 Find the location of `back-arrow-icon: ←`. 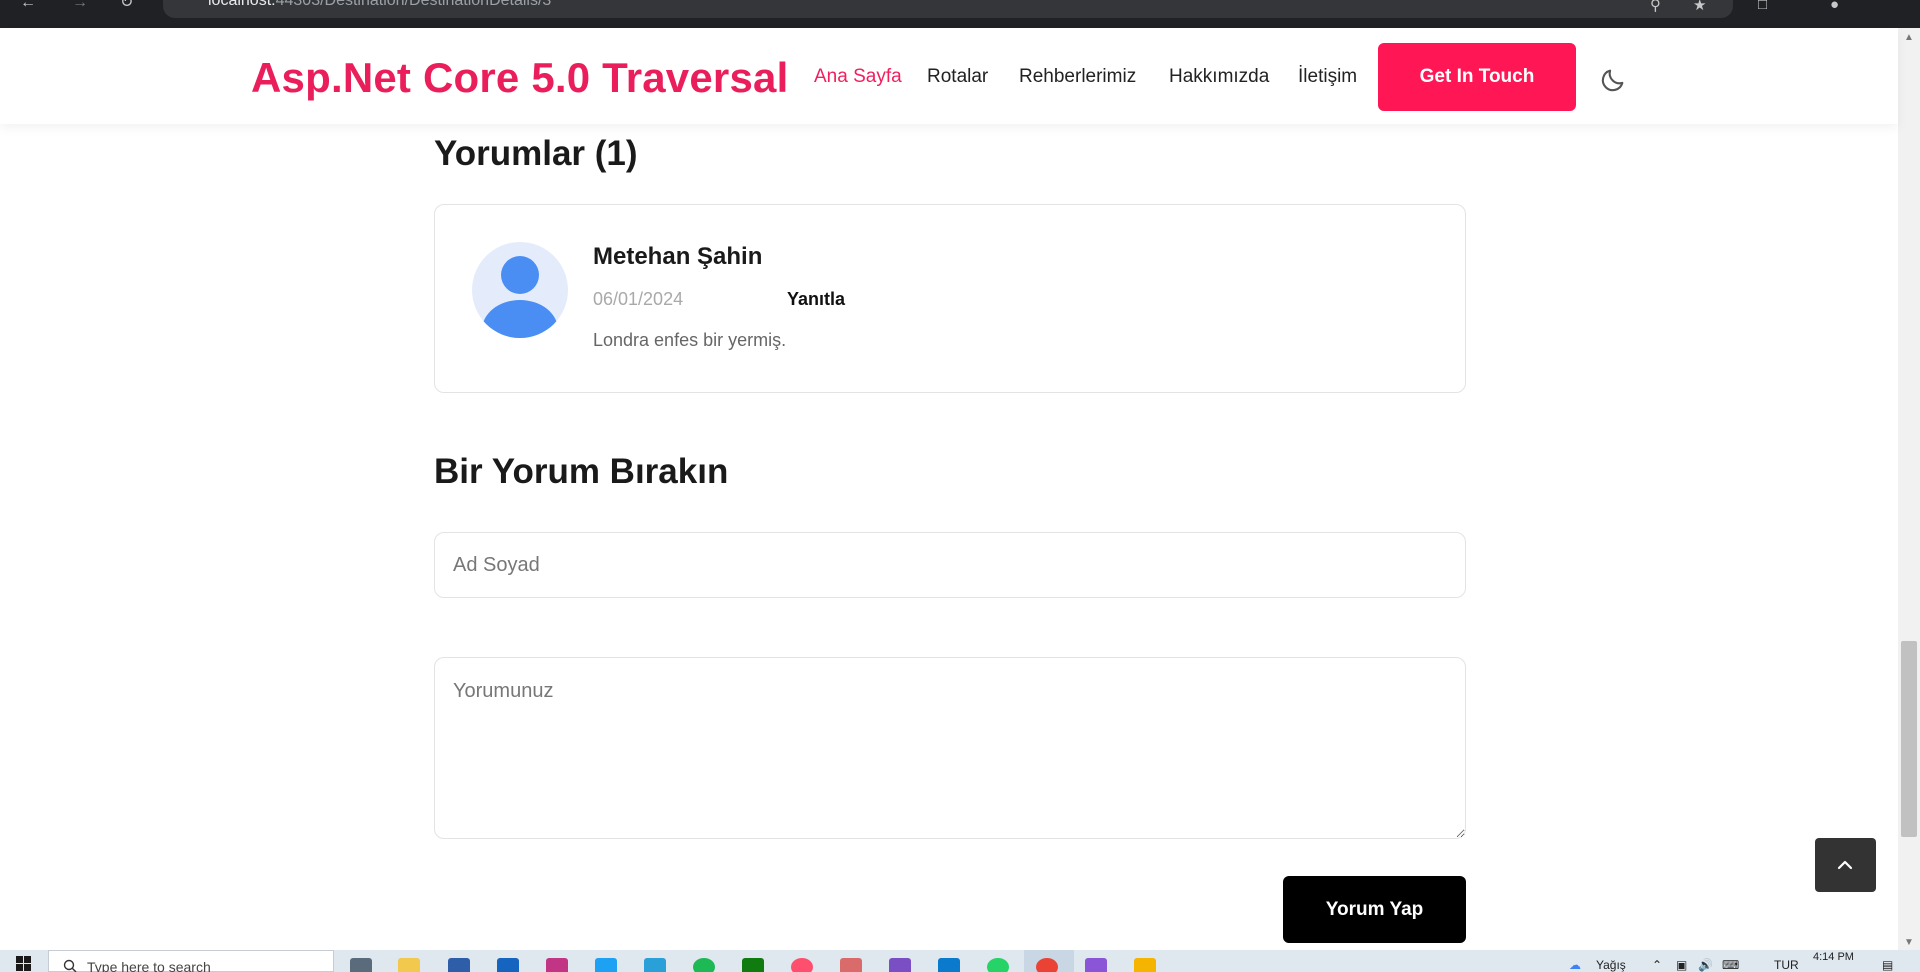

back-arrow-icon: ← is located at coordinates (28, 11).